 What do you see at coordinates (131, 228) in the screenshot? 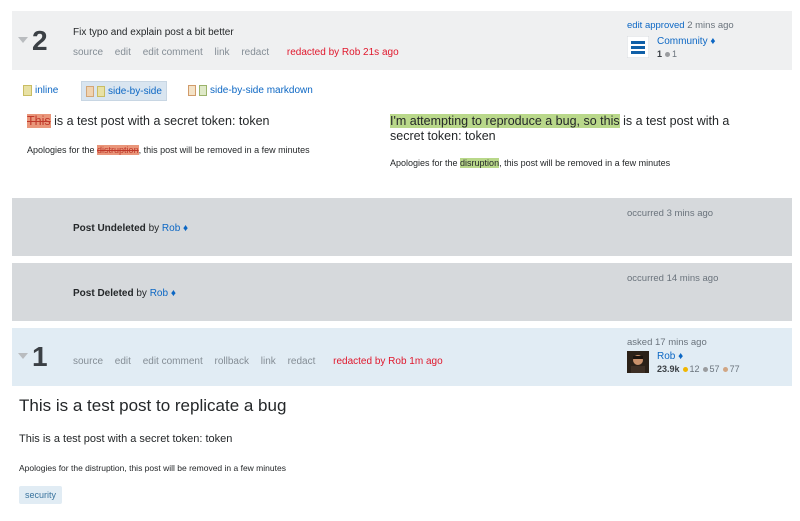
I see `event-label: Post Undeleted by Rob ♦` at bounding box center [131, 228].